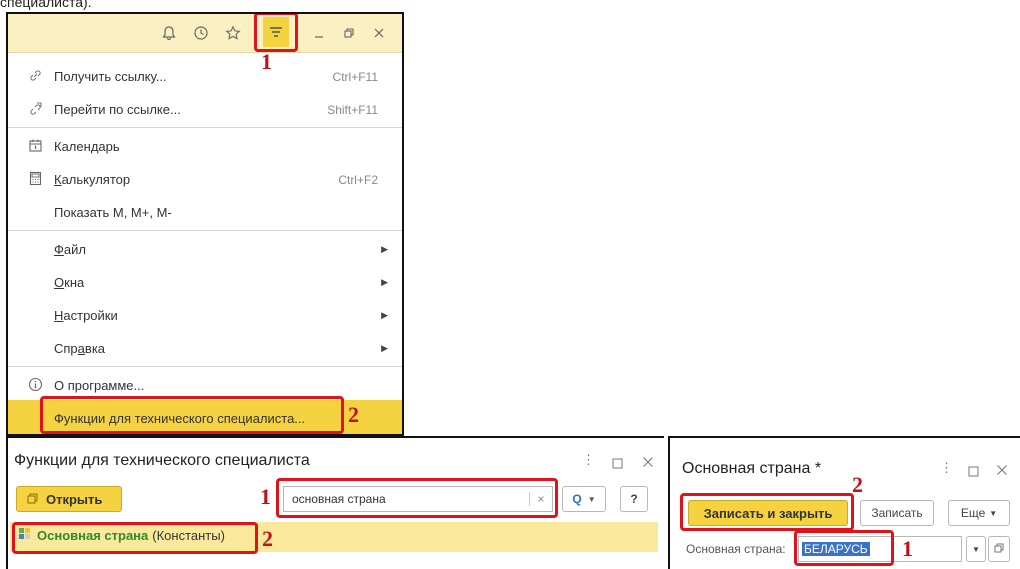 The image size is (1020, 569). What do you see at coordinates (35, 180) in the screenshot?
I see `calculator-icon` at bounding box center [35, 180].